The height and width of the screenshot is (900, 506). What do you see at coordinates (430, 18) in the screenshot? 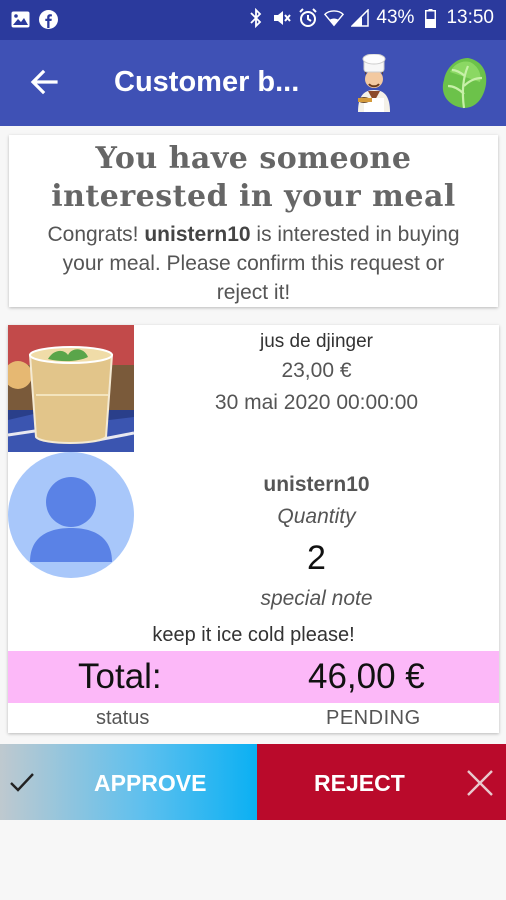
I see `battery-icon` at bounding box center [430, 18].